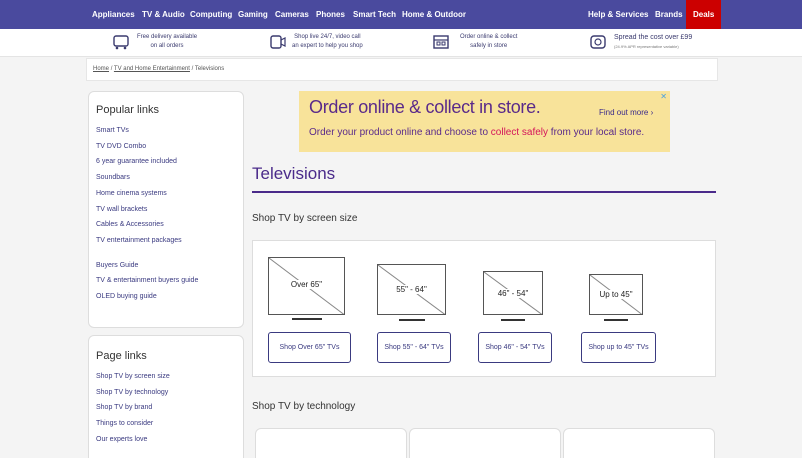 The image size is (802, 458). I want to click on usp-collect: Order online & collect safely in store, so click(488, 42).